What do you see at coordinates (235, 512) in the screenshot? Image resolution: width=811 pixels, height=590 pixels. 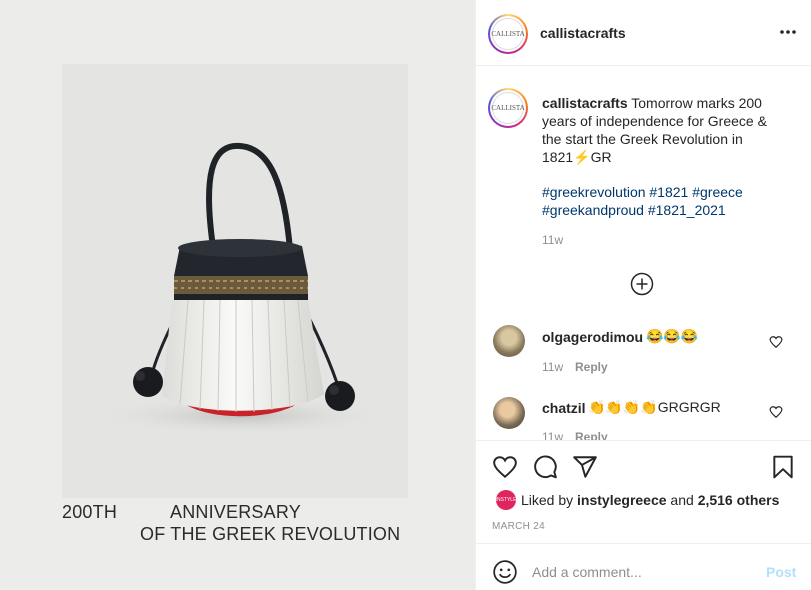 I see `caption-anniversary: ANNIVERSARY` at bounding box center [235, 512].